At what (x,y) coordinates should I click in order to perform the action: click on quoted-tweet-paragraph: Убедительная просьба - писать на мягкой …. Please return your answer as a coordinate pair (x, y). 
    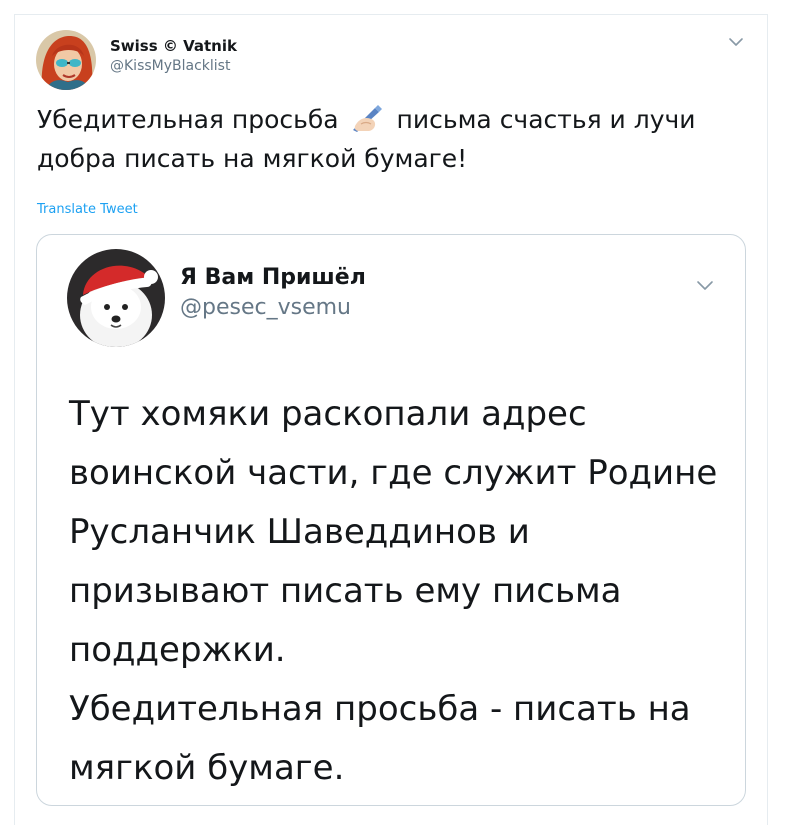
    Looking at the image, I should click on (380, 738).